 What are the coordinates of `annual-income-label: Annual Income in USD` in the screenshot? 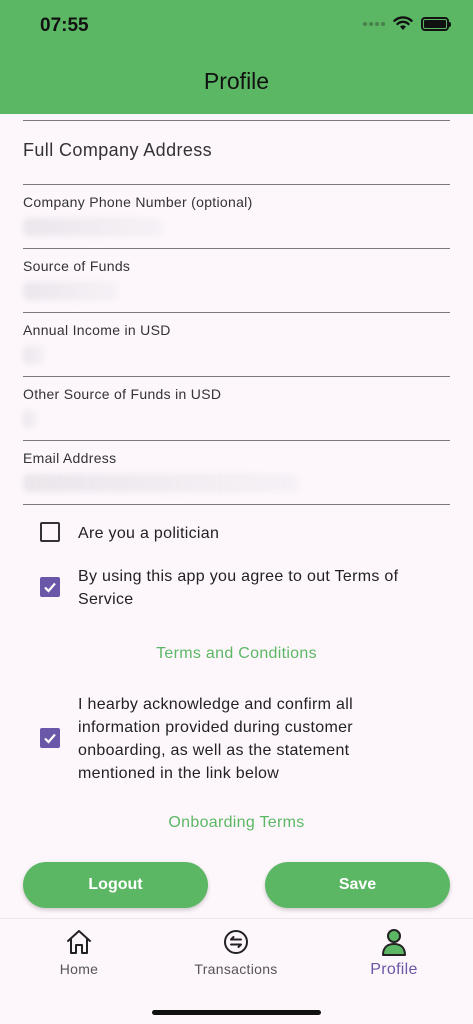 It's located at (97, 330).